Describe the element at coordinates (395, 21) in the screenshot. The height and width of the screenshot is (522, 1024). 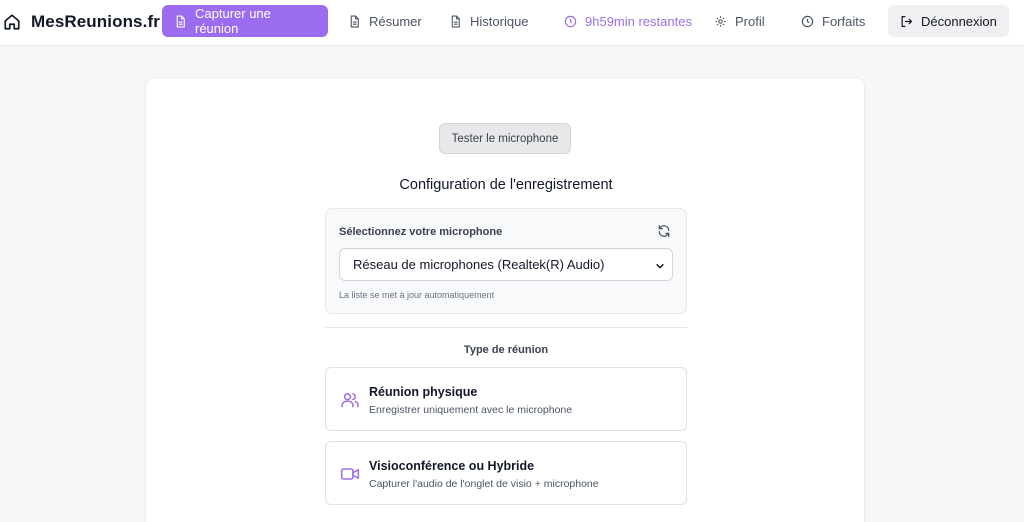
I see `nav-summarize-label: Résumer` at that location.